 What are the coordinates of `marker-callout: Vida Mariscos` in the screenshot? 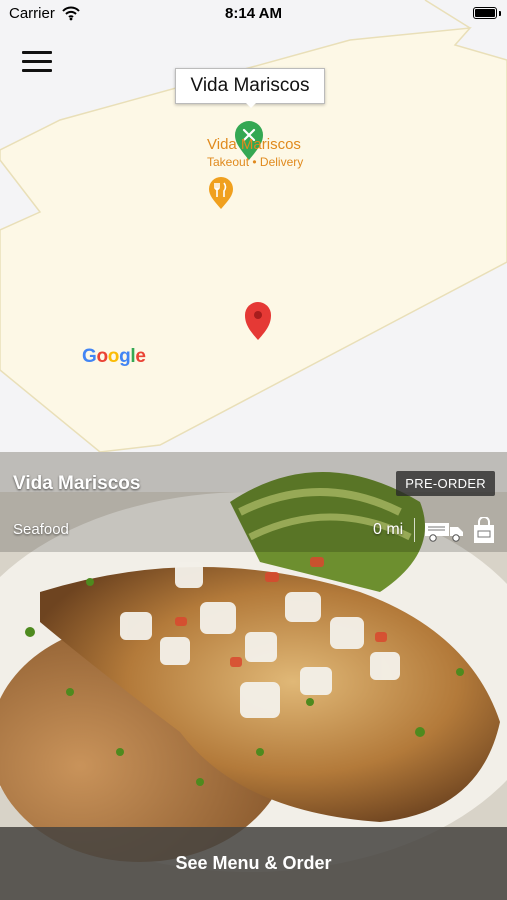 It's located at (250, 86).